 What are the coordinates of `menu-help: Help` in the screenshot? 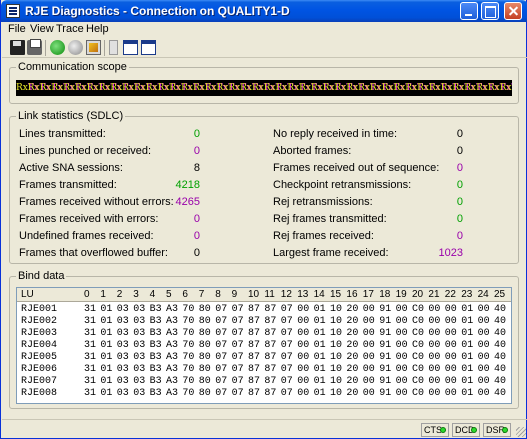 It's located at (97, 29).